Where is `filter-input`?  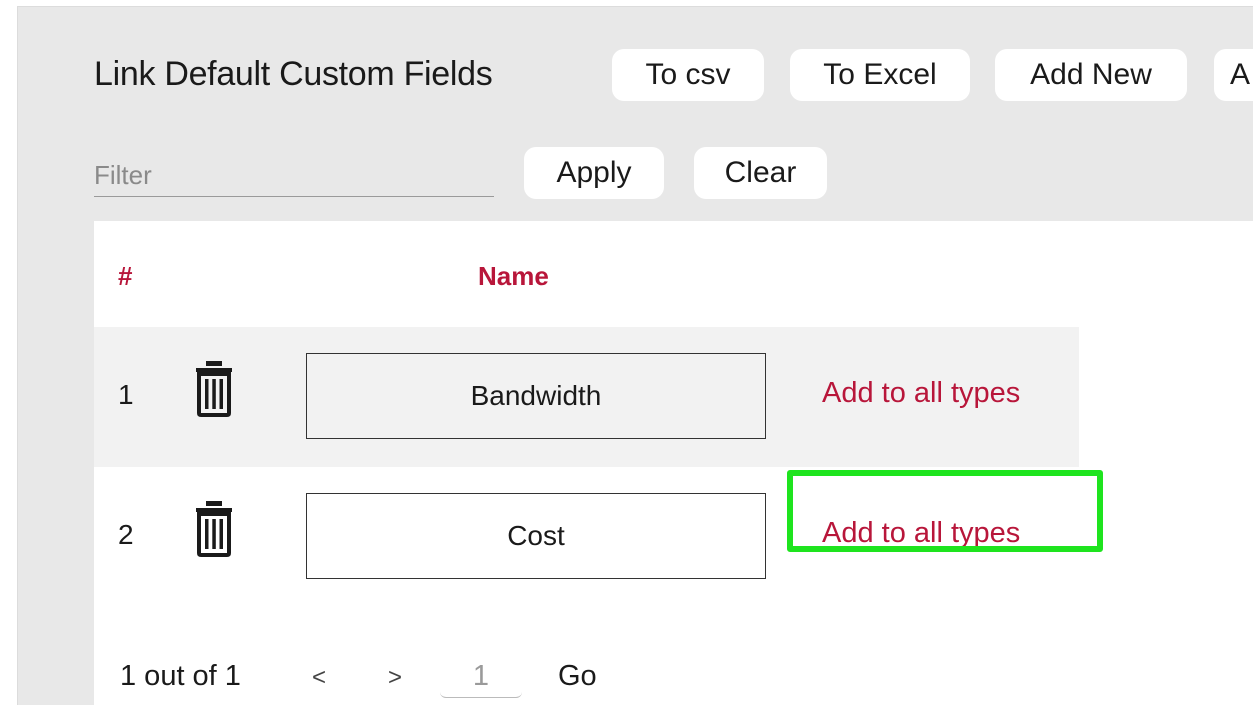 filter-input is located at coordinates (294, 175).